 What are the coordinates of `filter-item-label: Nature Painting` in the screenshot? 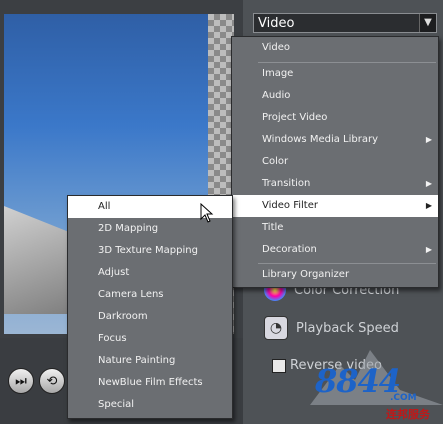 It's located at (137, 360).